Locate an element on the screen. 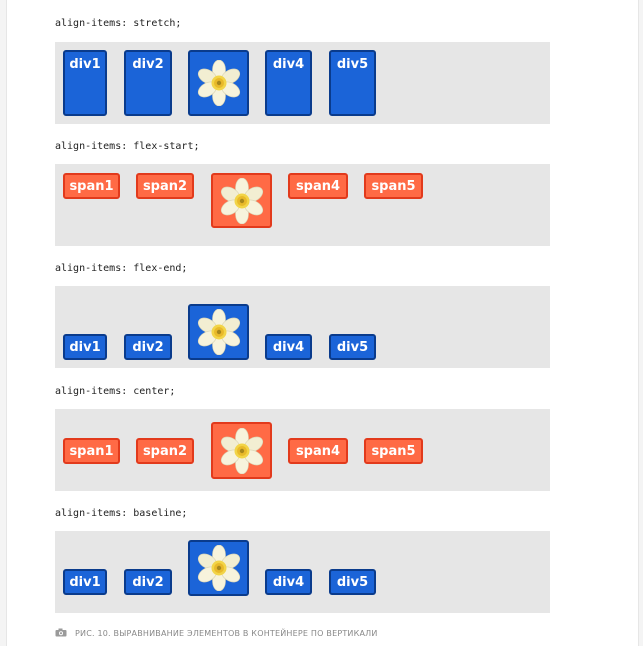 This screenshot has width=643, height=646. demo-container-flex-start: span1 span2 span4 span5 is located at coordinates (302, 205).